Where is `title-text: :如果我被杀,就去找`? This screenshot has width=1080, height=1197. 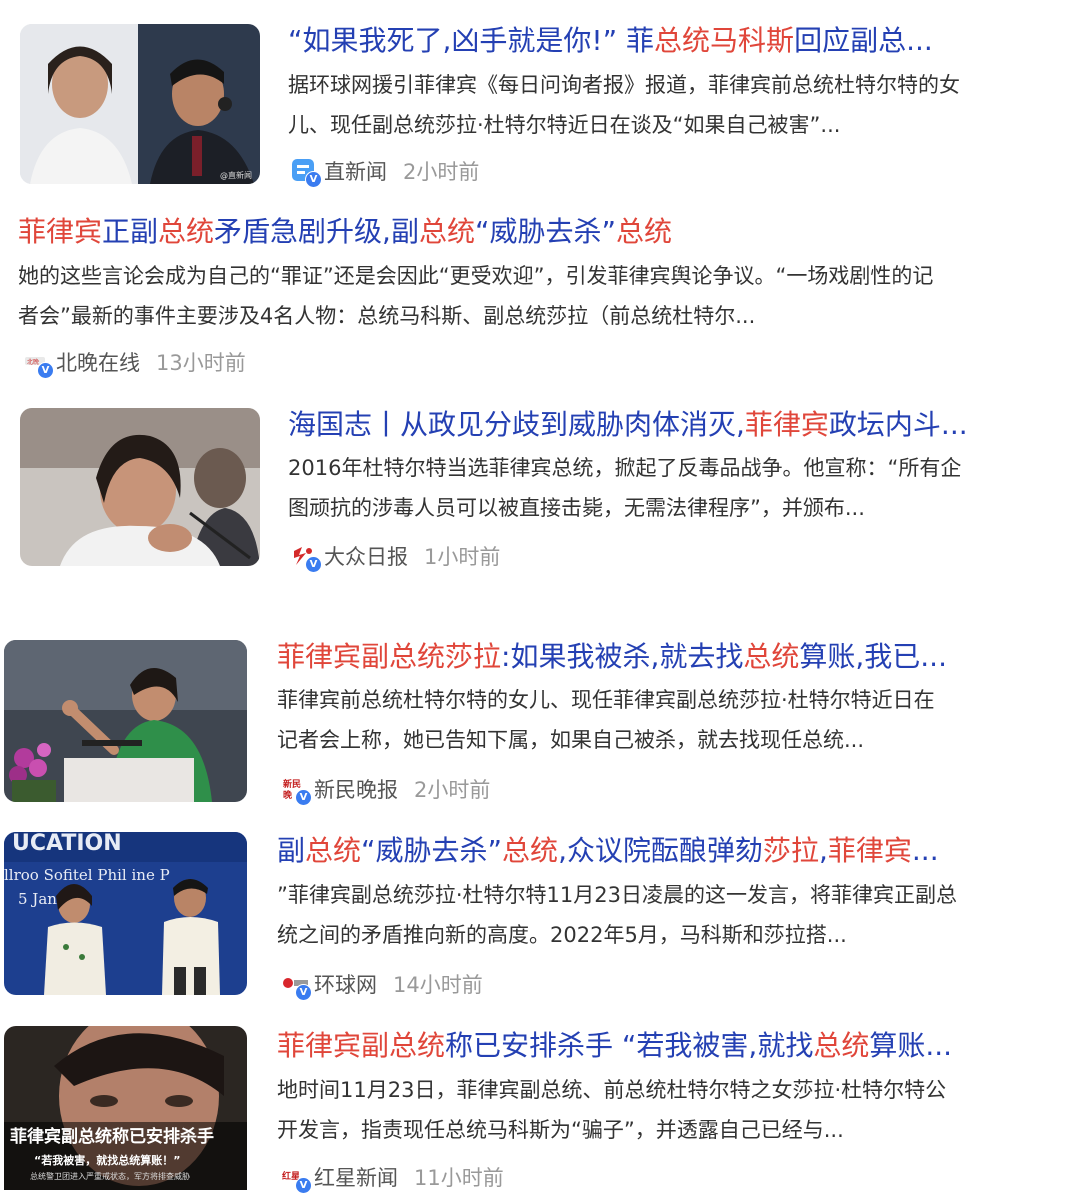 title-text: :如果我被杀,就去找 is located at coordinates (622, 656).